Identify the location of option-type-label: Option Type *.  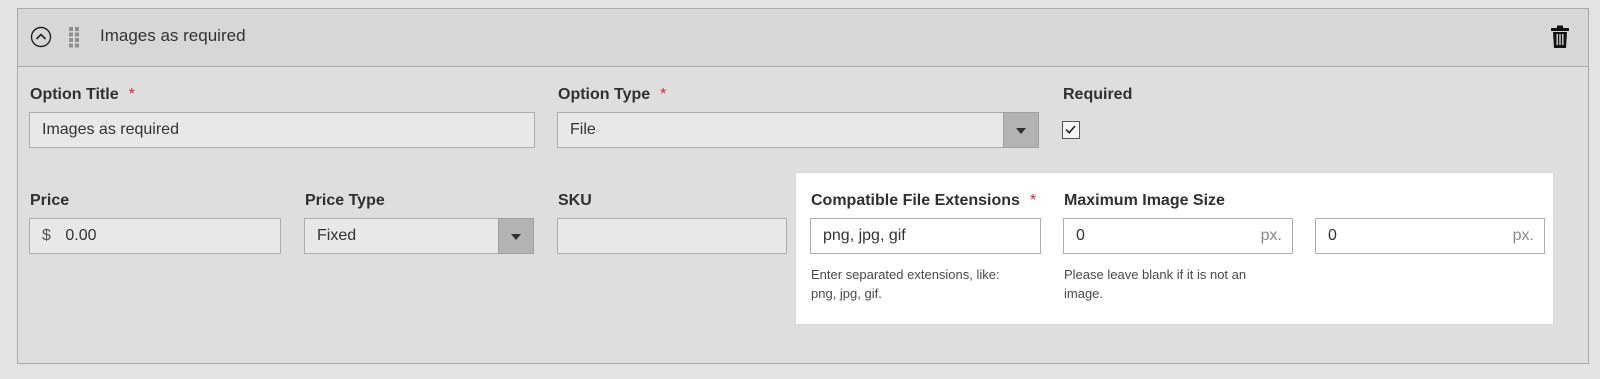
(612, 95).